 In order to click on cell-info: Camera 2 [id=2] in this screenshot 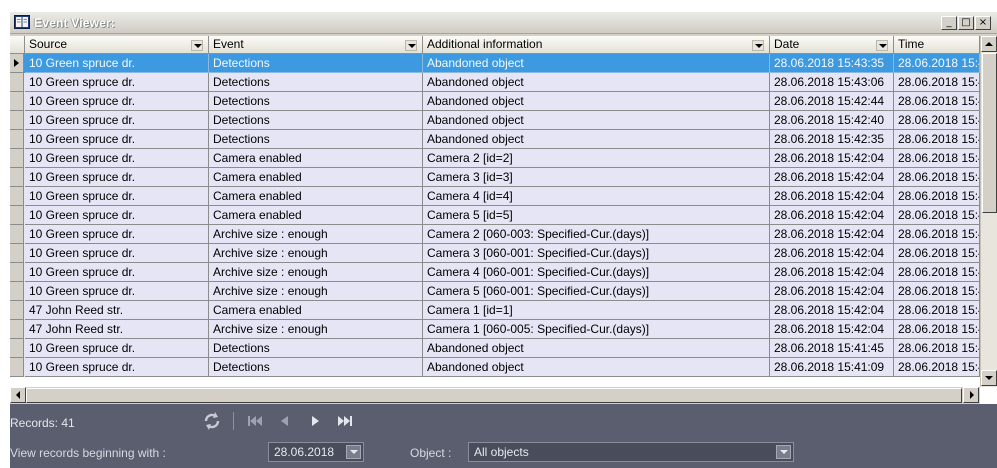, I will do `click(596, 158)`.